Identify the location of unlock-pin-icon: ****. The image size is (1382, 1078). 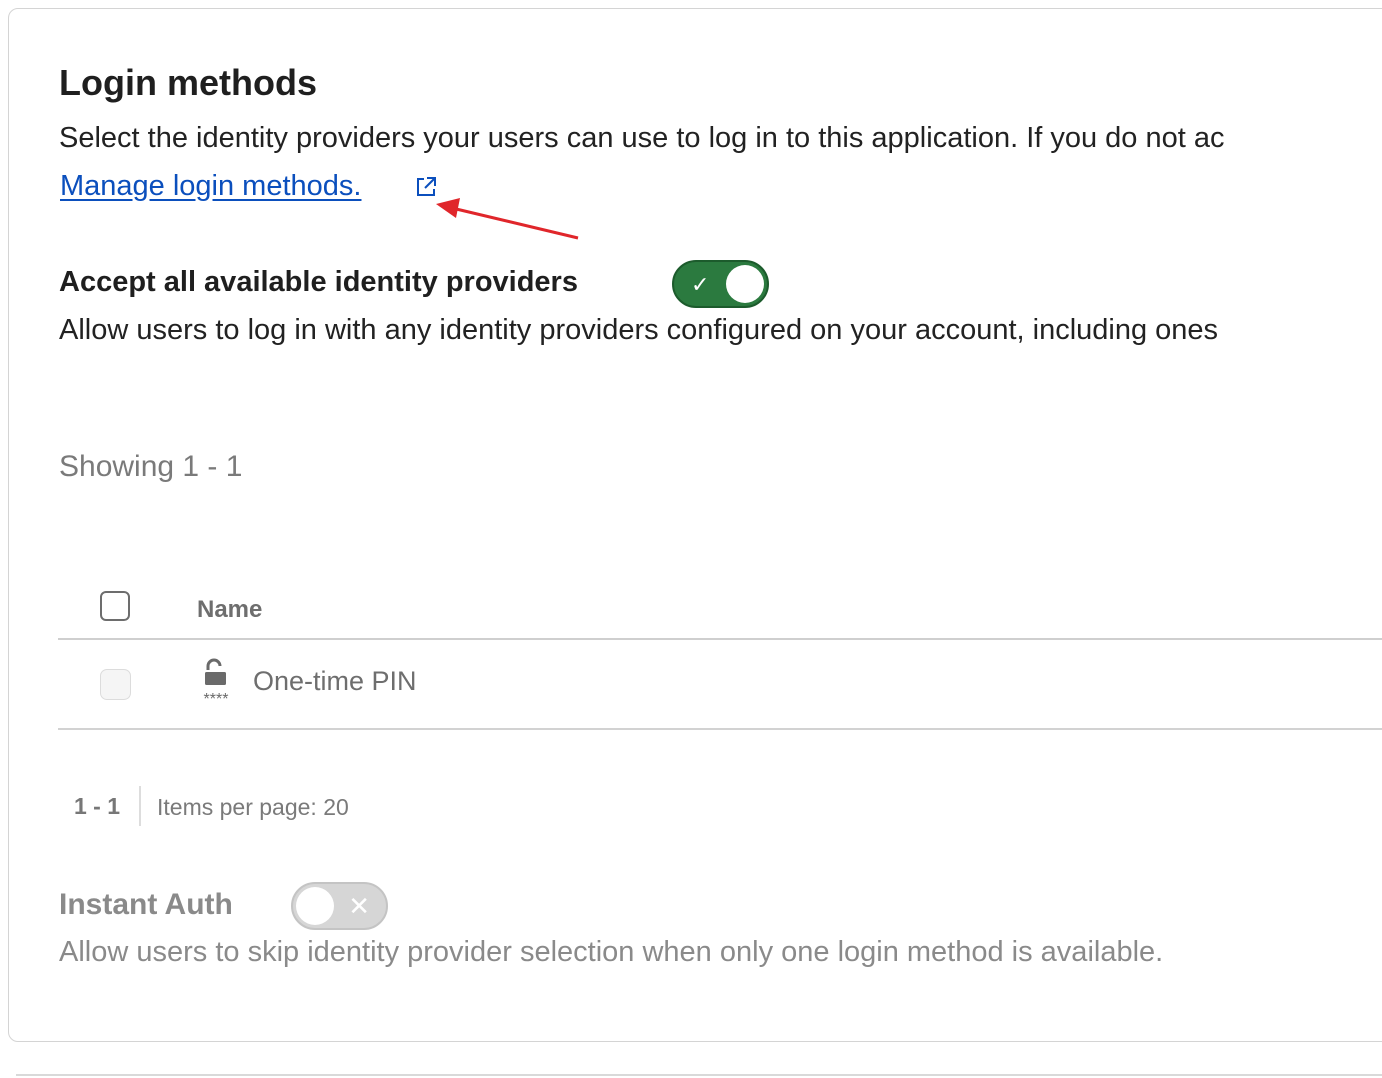
(216, 682).